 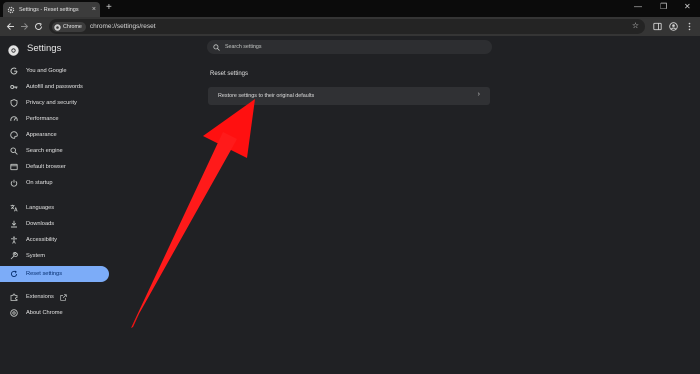 I want to click on sidebar-item-label: Languages, so click(x=40, y=208).